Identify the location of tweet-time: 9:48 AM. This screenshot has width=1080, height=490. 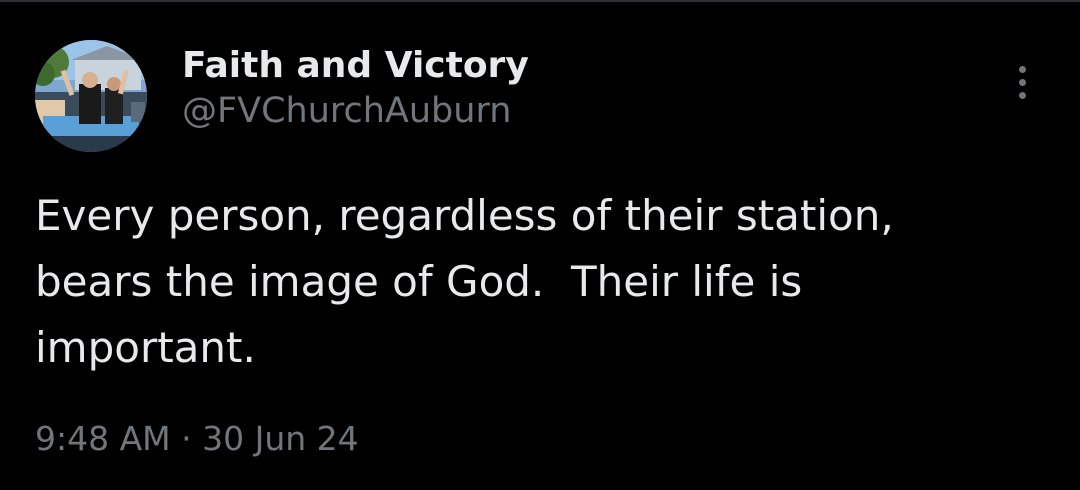
(103, 438).